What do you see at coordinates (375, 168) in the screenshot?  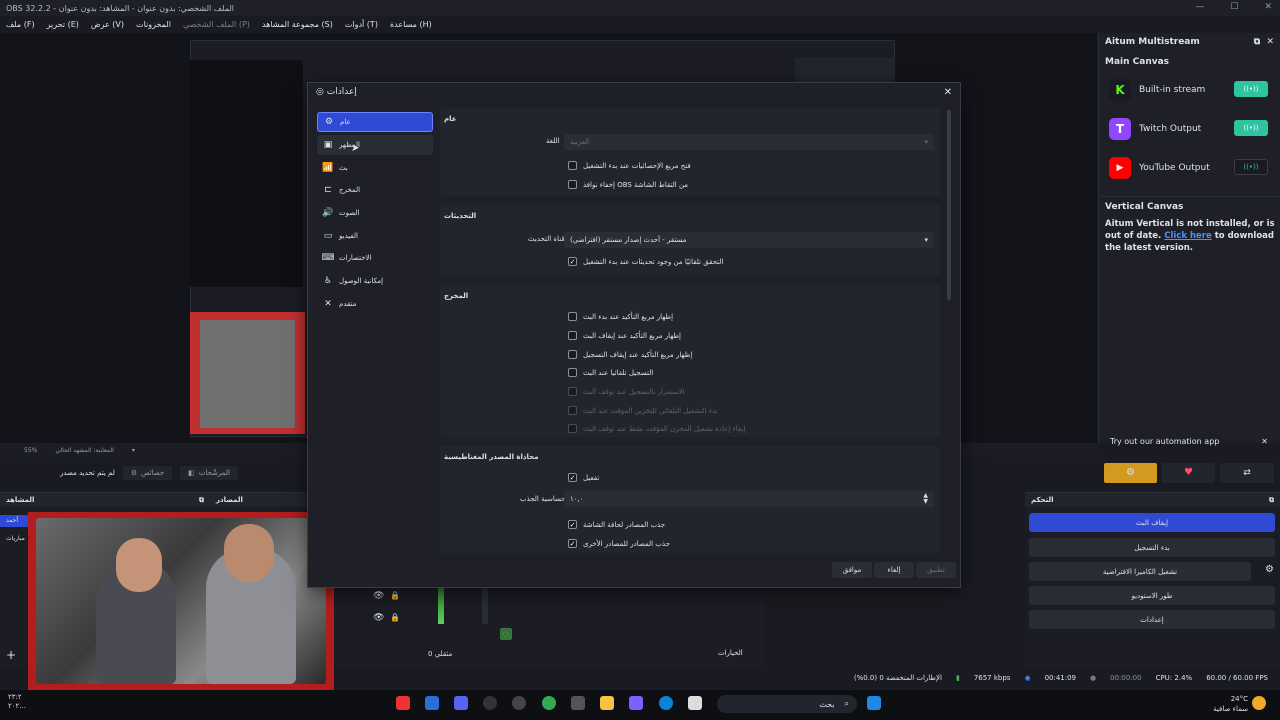 I see `nav-stream: 📶 بث` at bounding box center [375, 168].